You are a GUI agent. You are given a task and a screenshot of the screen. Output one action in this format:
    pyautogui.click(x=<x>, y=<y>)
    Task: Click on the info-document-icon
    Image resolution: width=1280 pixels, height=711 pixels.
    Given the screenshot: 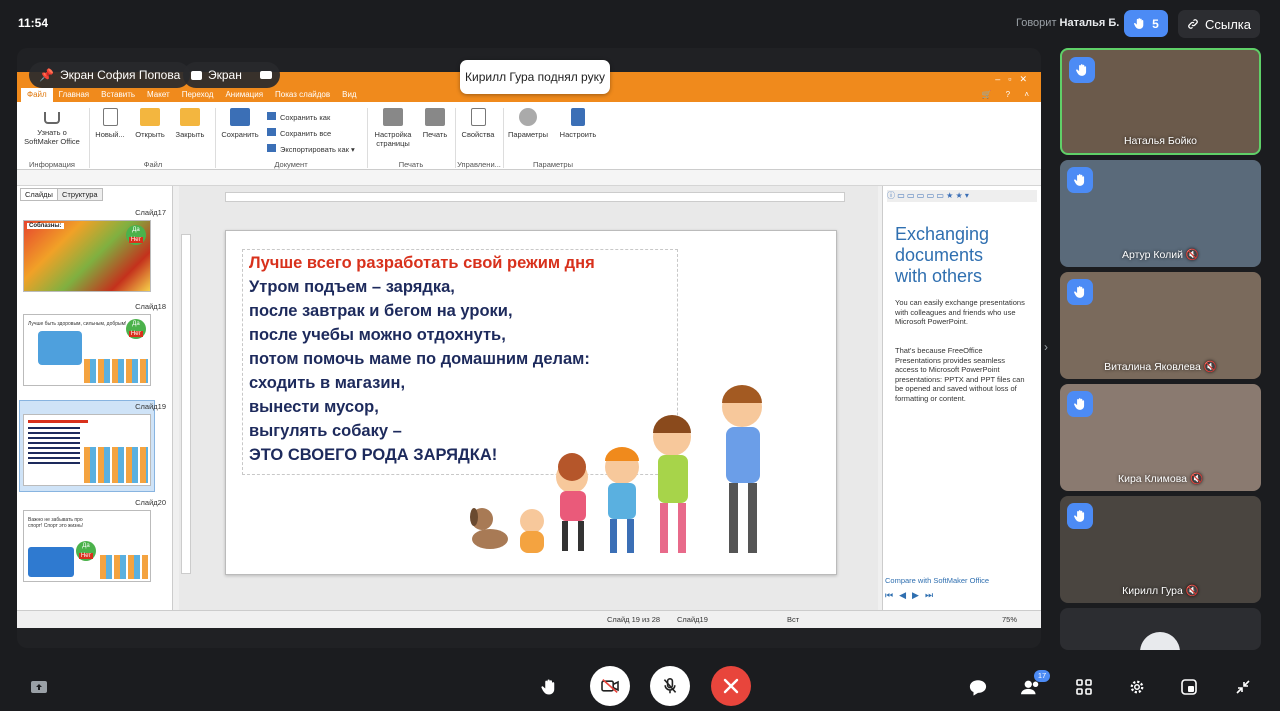 What is the action you would take?
    pyautogui.click(x=478, y=117)
    